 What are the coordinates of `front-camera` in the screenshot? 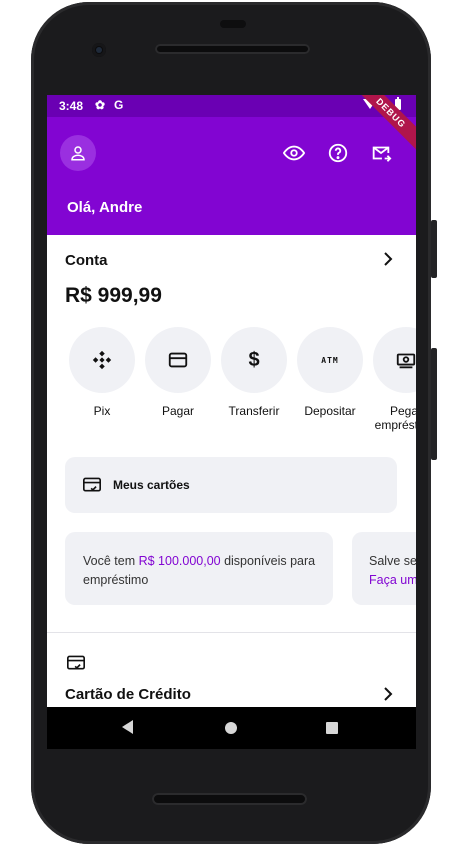 It's located at (99, 50).